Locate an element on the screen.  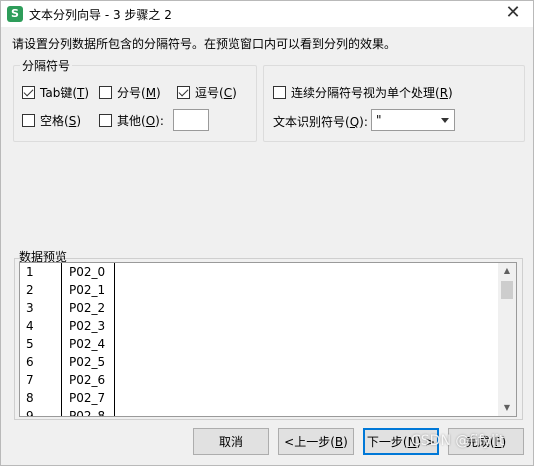
comma-checkbox-box is located at coordinates (183, 92).